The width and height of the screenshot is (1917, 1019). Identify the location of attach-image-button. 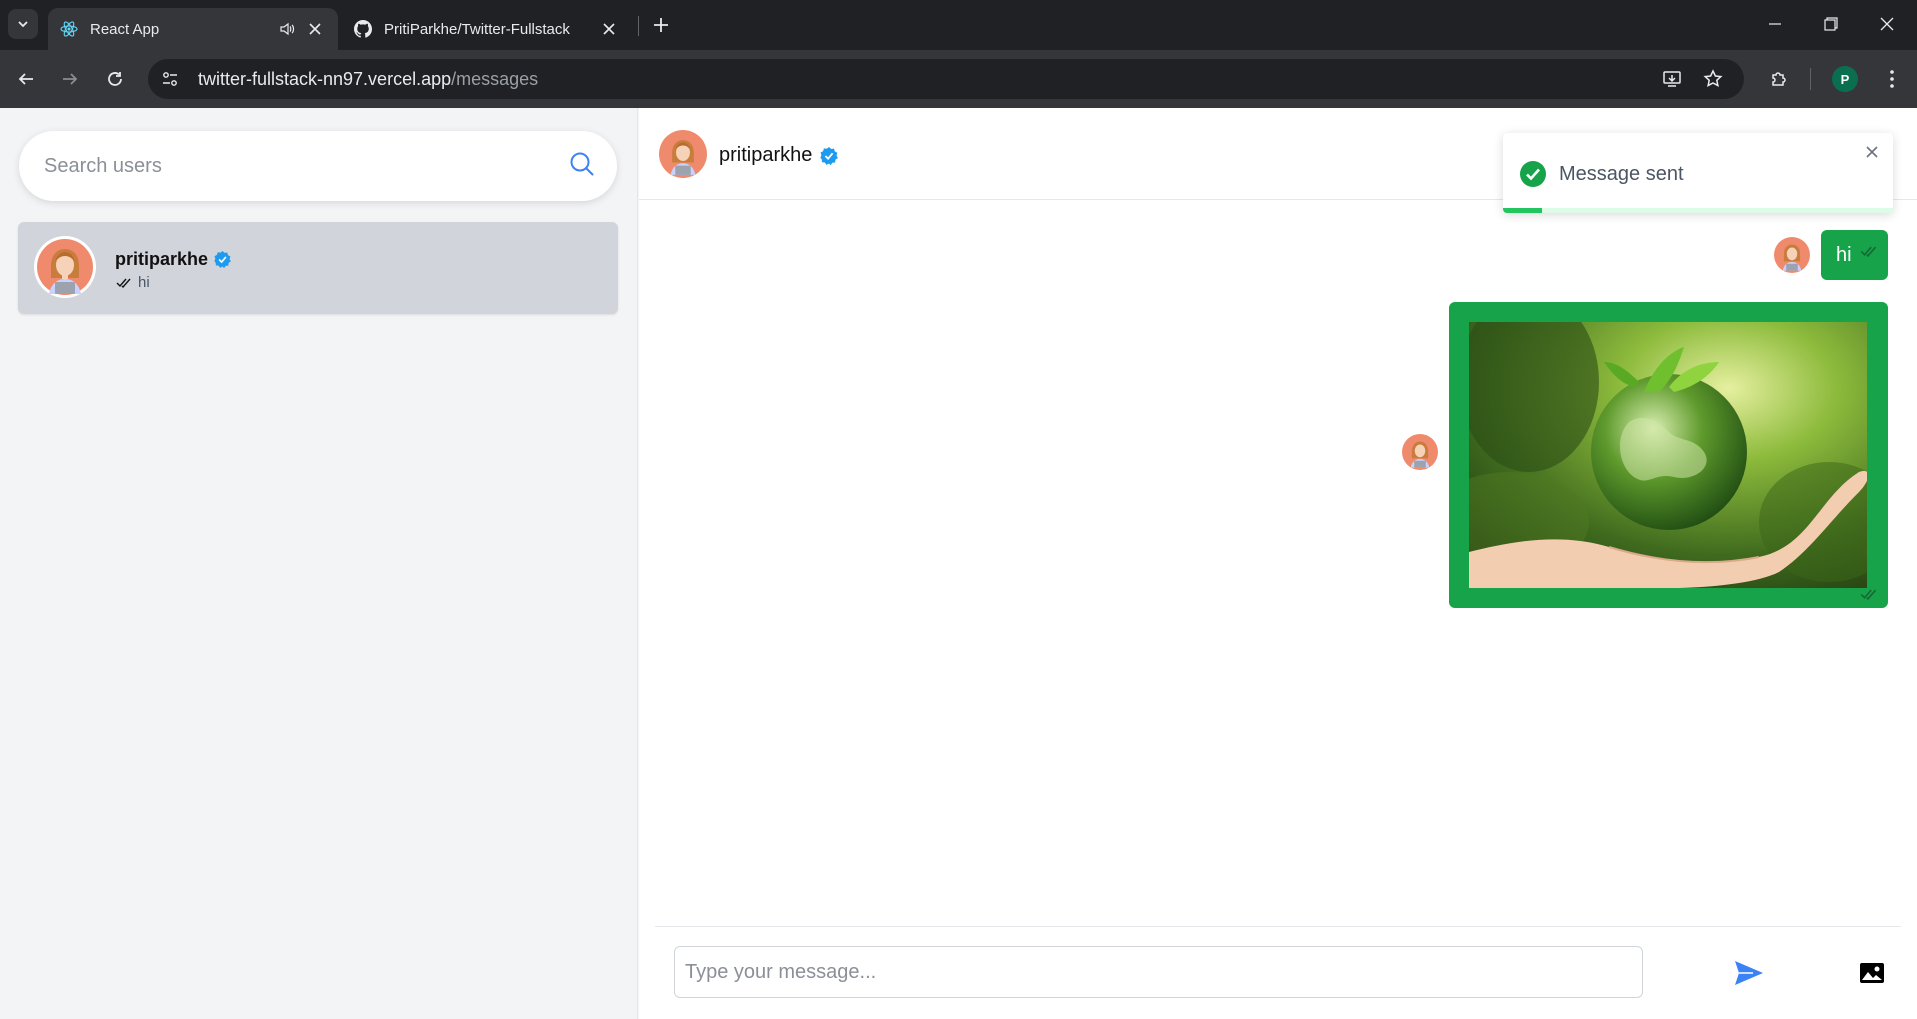
(1872, 973).